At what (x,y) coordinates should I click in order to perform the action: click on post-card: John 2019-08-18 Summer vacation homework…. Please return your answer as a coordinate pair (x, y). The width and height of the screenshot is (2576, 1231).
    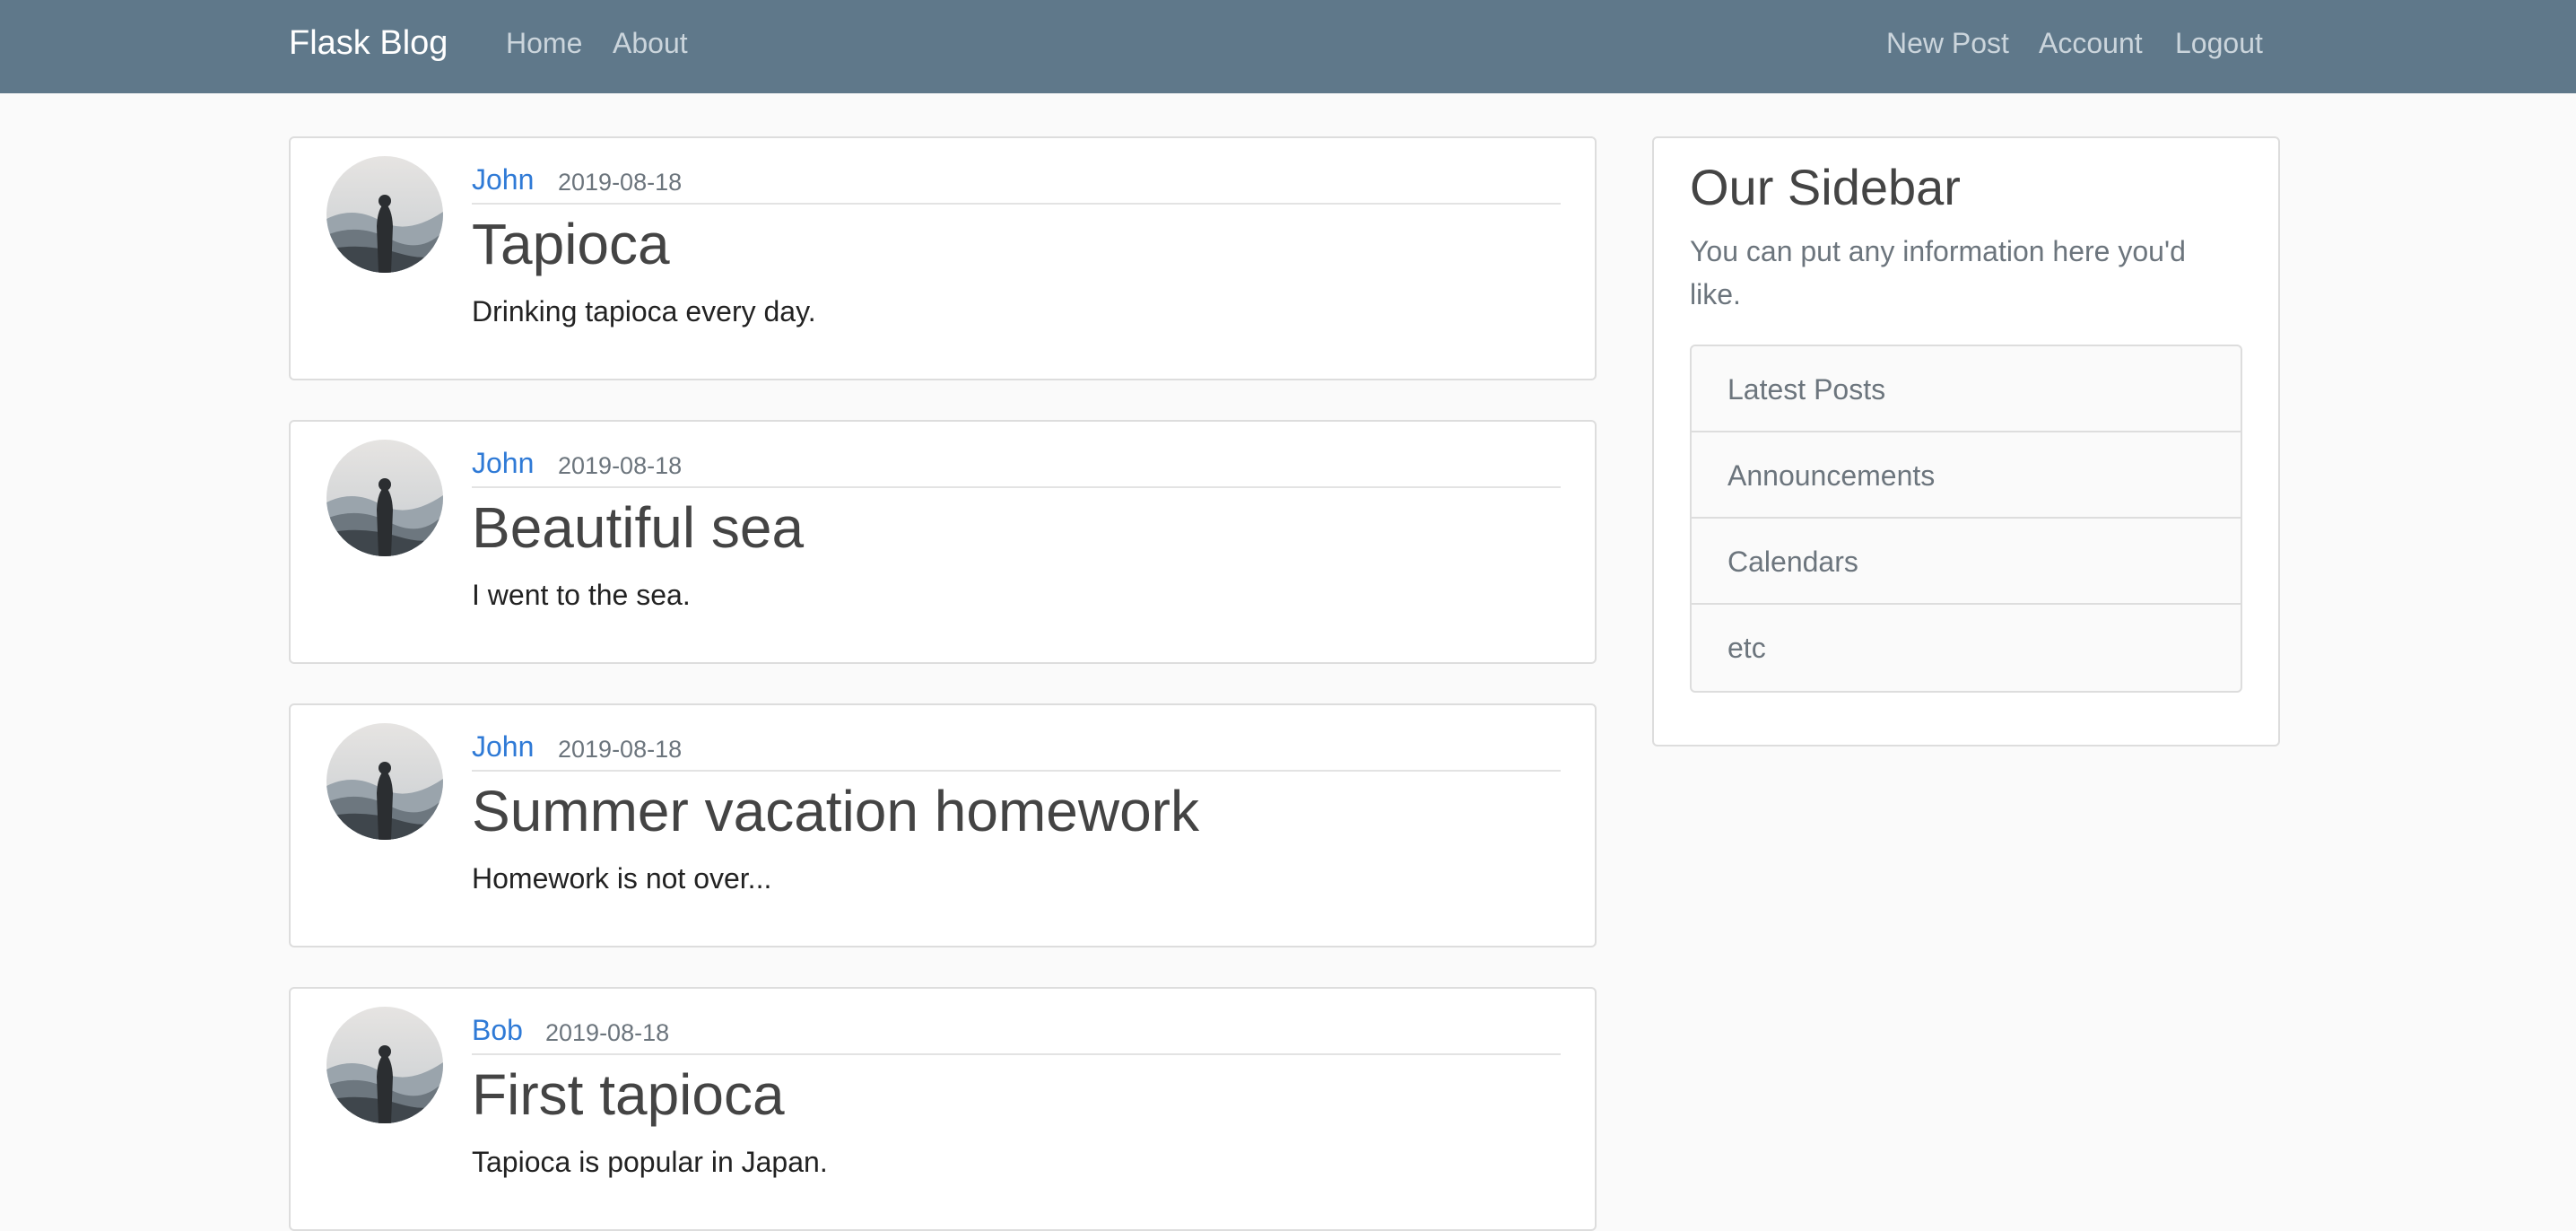
    Looking at the image, I should click on (943, 825).